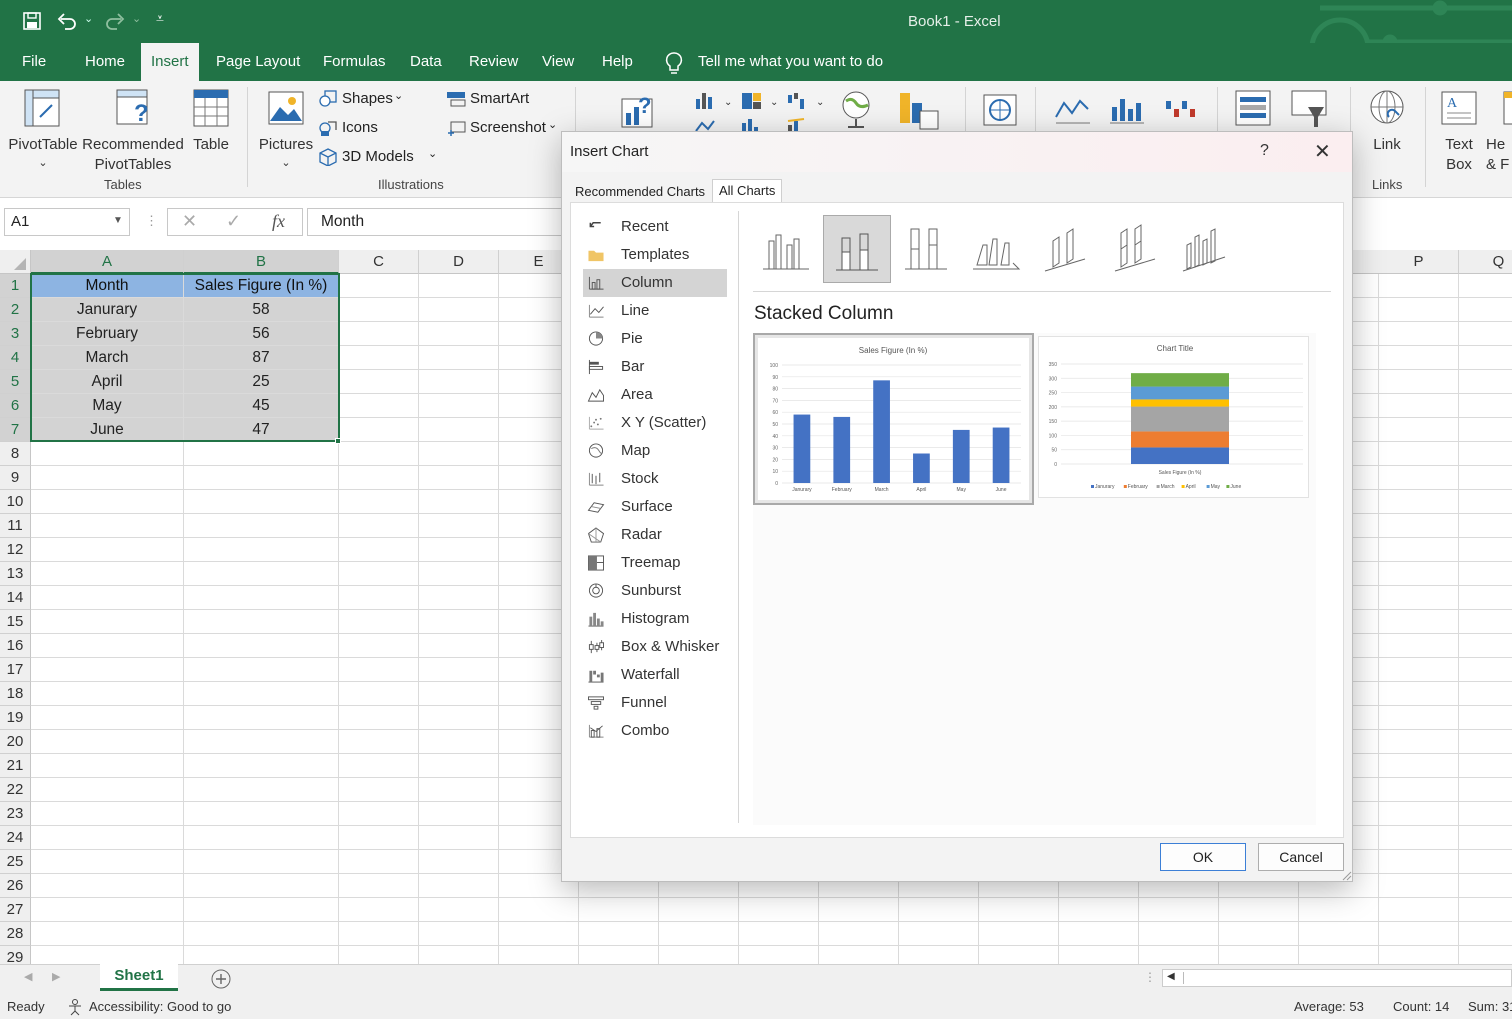 This screenshot has width=1512, height=1019. I want to click on slicer-icon, so click(1253, 108).